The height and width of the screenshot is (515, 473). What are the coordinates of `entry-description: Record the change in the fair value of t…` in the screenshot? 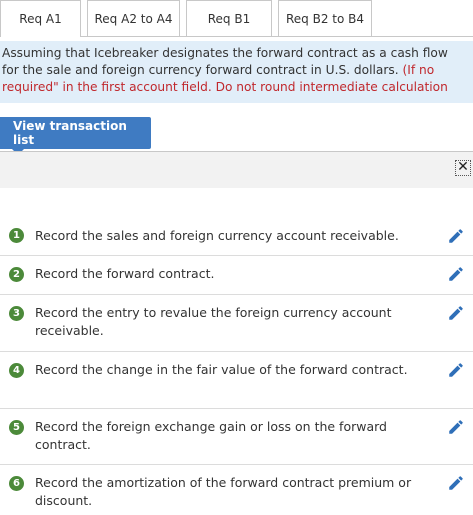 It's located at (221, 369).